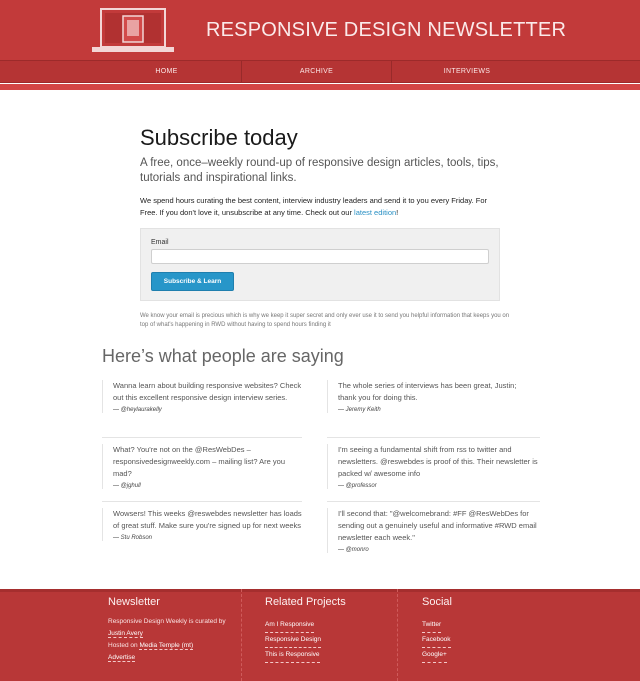 This screenshot has height=681, width=640. What do you see at coordinates (305, 602) in the screenshot?
I see `footer-related-title: Related Projects` at bounding box center [305, 602].